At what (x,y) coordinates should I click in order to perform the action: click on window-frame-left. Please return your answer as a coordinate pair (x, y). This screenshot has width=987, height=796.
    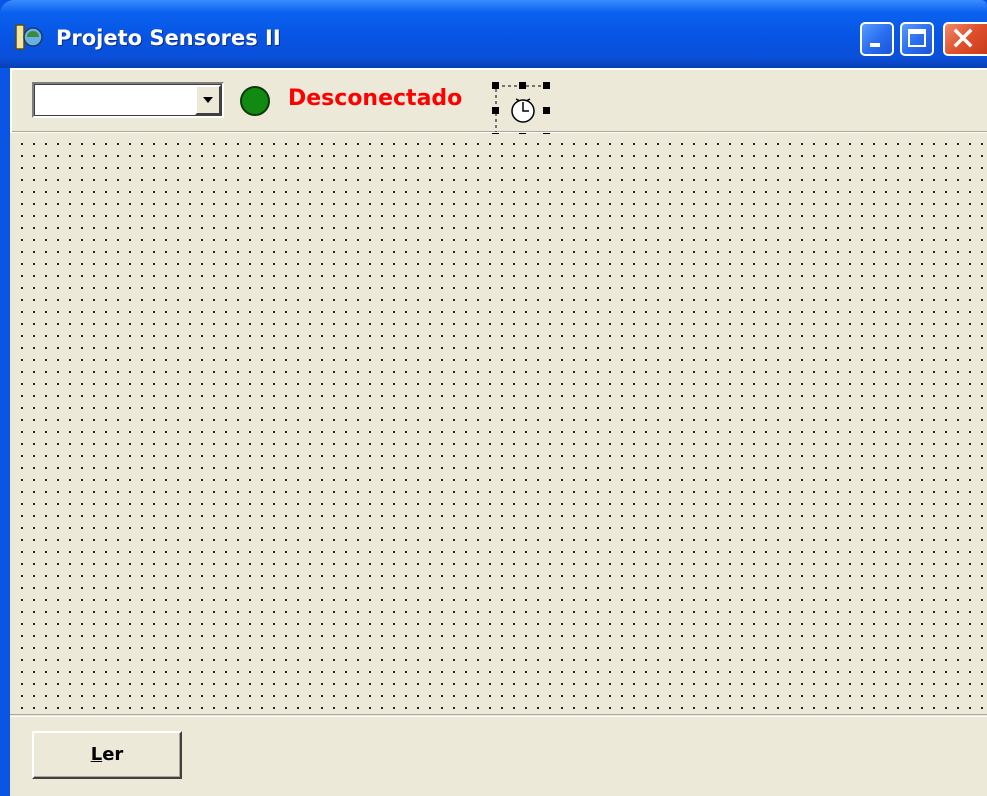
    Looking at the image, I should click on (5, 432).